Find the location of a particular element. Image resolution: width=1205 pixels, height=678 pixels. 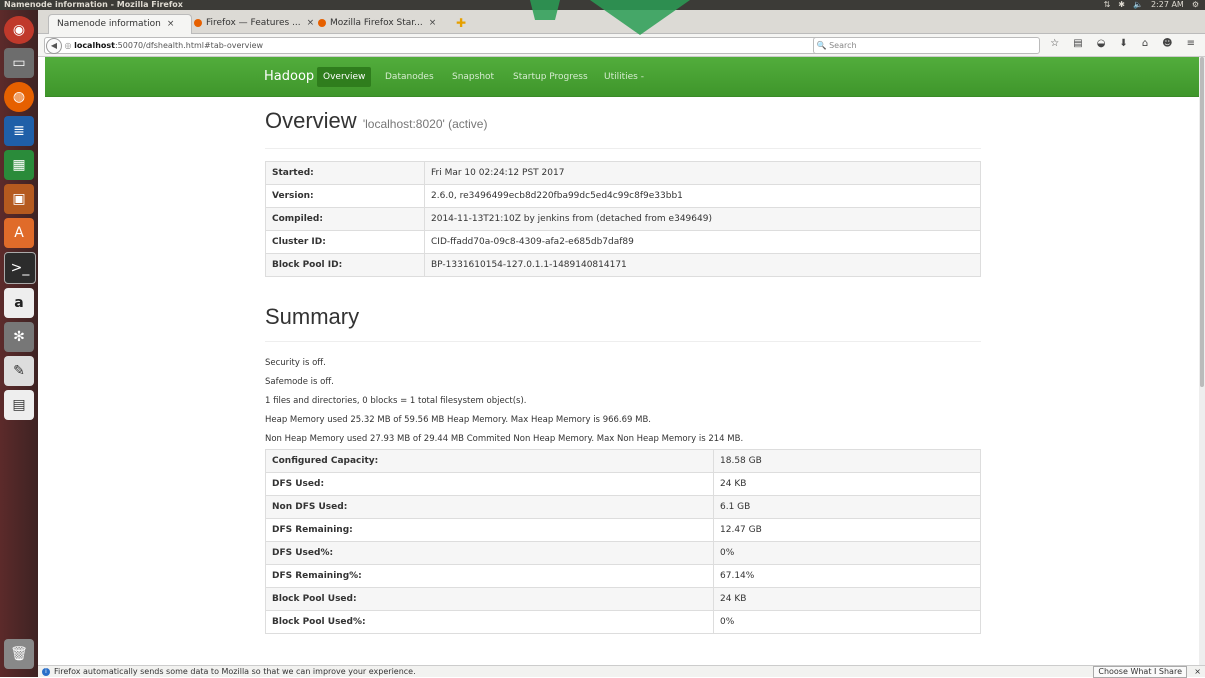

row-value: 18.58 GB is located at coordinates (847, 461).